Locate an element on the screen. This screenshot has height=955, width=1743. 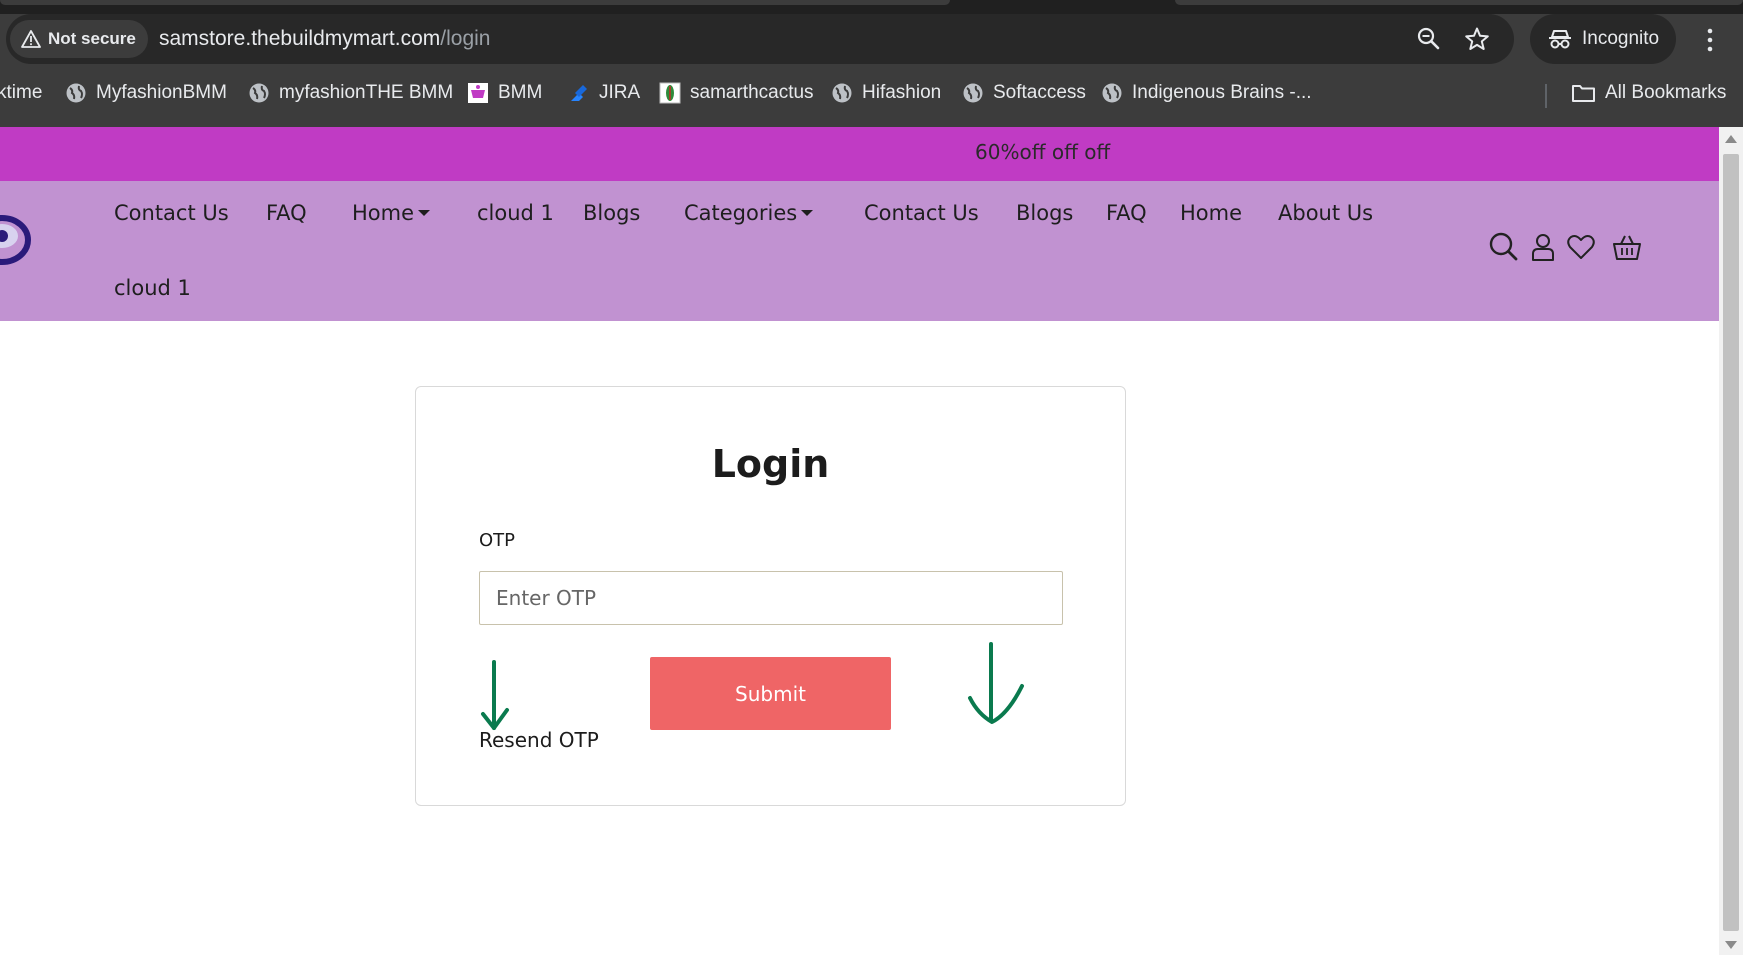
otp-input is located at coordinates (771, 598).